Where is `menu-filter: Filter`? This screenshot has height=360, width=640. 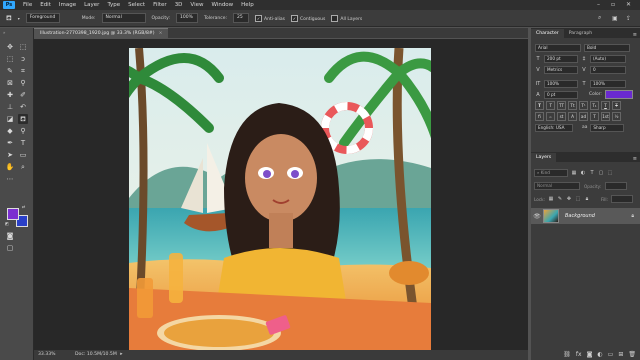
menu-filter: Filter is located at coordinates (160, 5).